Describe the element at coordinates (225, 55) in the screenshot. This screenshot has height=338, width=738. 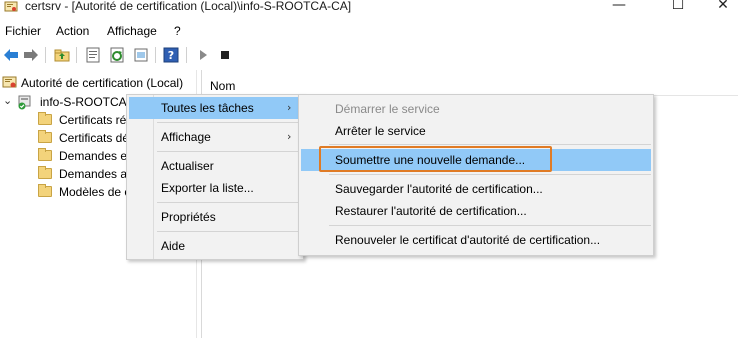
I see `stop-icon` at that location.